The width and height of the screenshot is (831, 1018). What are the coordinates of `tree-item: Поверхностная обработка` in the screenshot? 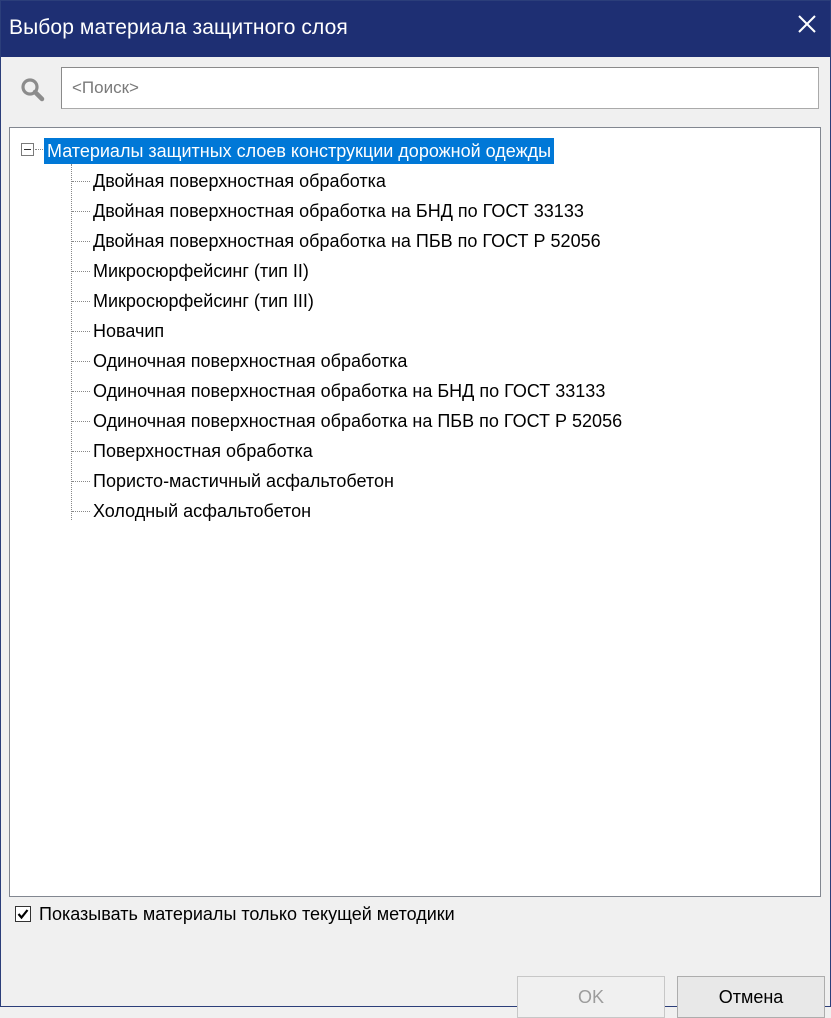 It's located at (346, 451).